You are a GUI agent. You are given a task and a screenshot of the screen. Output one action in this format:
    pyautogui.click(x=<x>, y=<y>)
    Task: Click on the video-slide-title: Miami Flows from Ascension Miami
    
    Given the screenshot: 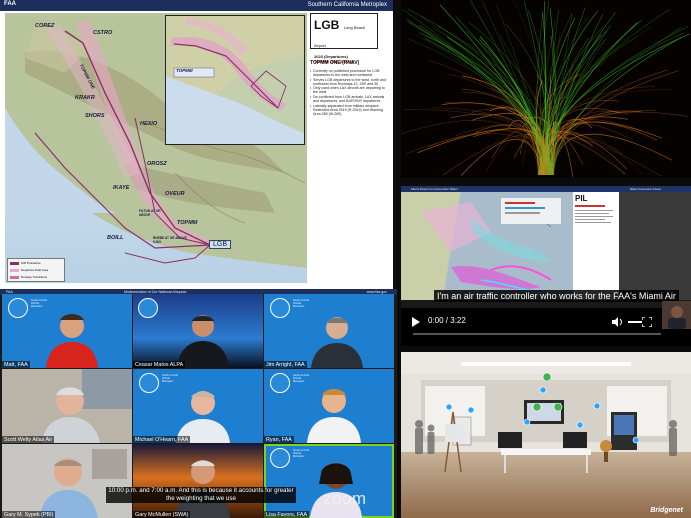 What is the action you would take?
    pyautogui.click(x=434, y=189)
    